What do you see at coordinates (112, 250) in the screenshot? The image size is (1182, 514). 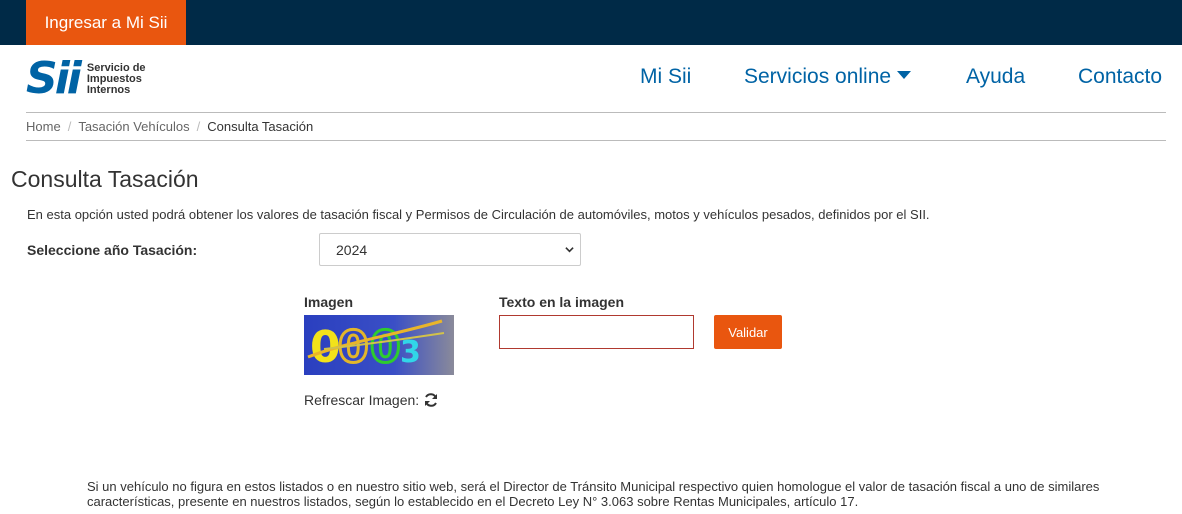 I see `year-label: Seleccione año Tasación:` at bounding box center [112, 250].